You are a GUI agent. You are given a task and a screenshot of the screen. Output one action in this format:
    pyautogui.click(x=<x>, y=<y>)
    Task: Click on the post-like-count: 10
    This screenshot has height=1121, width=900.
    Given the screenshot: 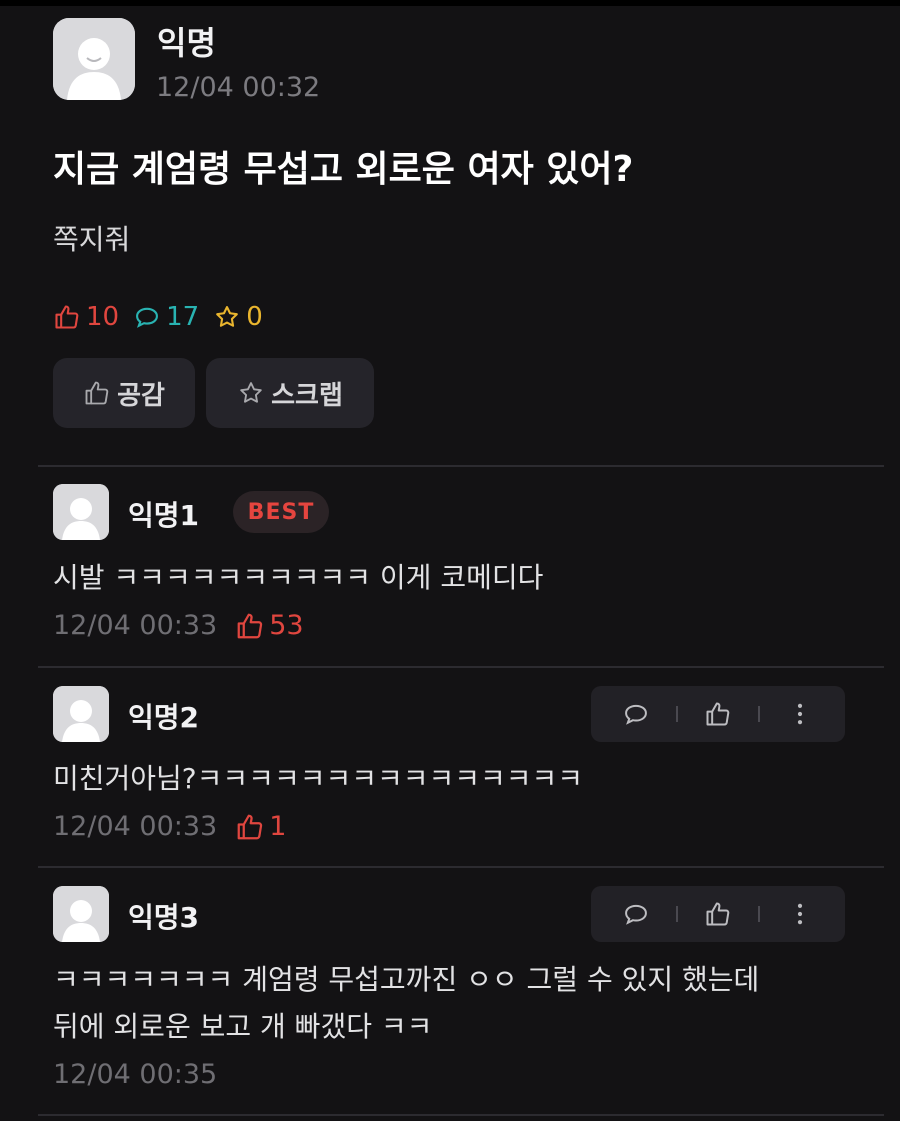 What is the action you would take?
    pyautogui.click(x=86, y=317)
    